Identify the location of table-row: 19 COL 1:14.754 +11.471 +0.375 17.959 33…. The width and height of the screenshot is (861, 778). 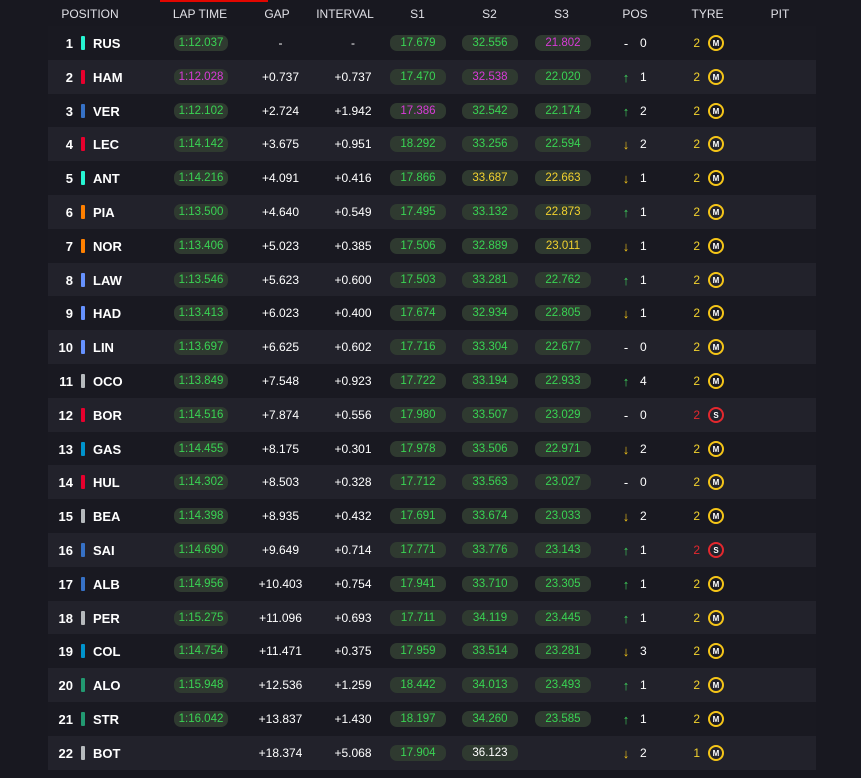
(432, 651).